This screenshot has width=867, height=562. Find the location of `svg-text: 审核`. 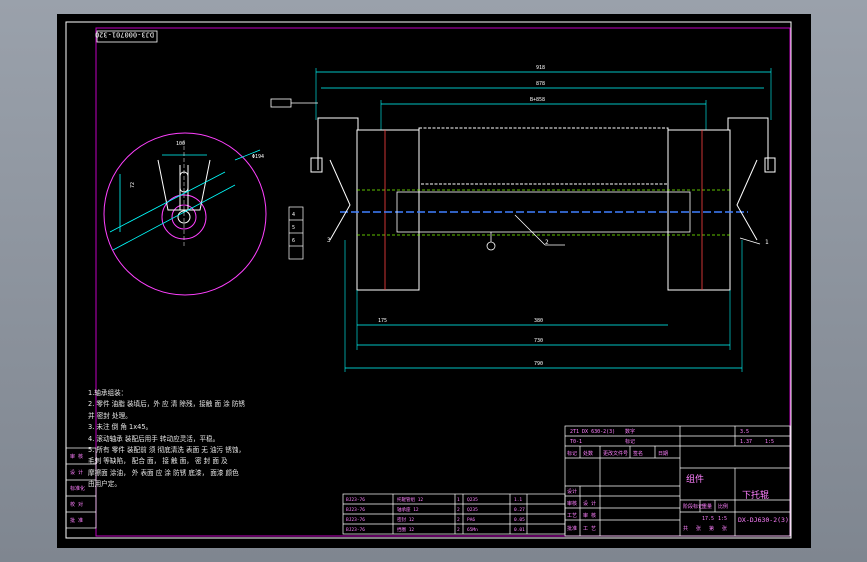

svg-text: 审核 is located at coordinates (572, 503).